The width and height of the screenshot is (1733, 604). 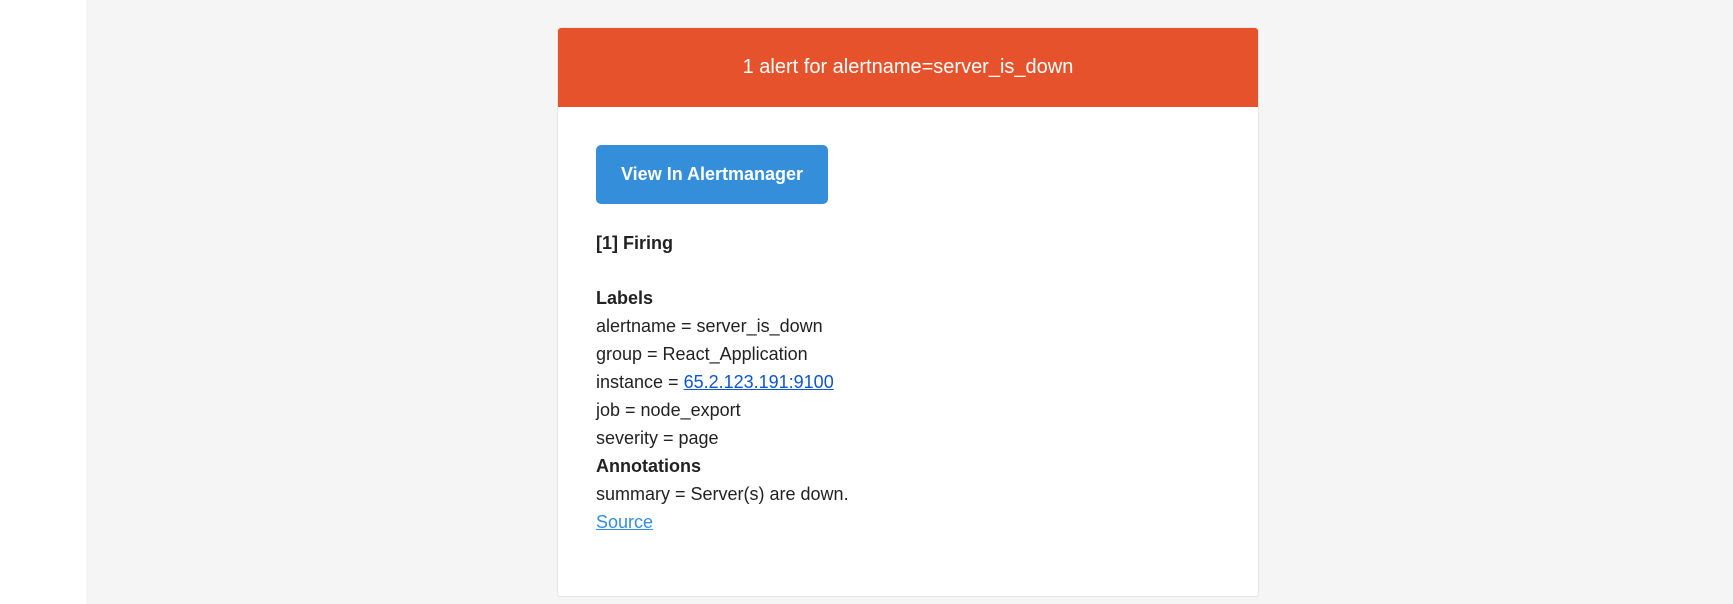 What do you see at coordinates (624, 522) in the screenshot?
I see `source-link: Source` at bounding box center [624, 522].